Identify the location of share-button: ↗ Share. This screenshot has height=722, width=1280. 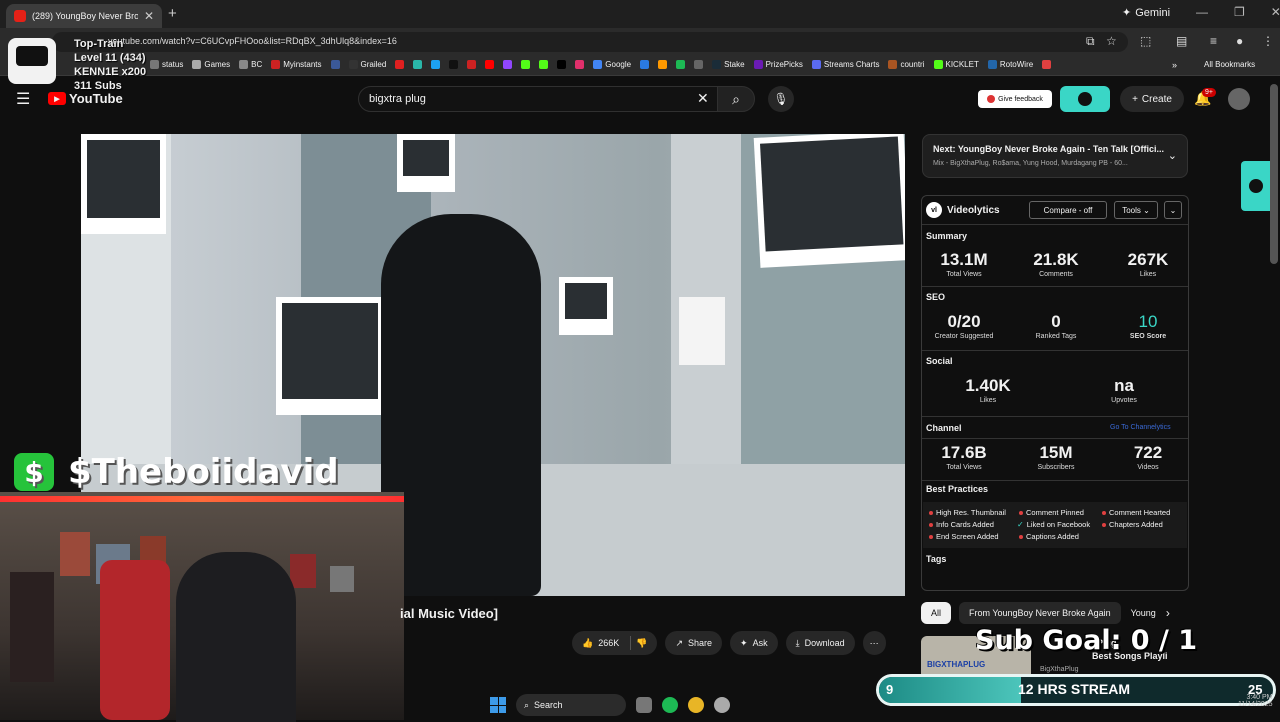
(694, 643).